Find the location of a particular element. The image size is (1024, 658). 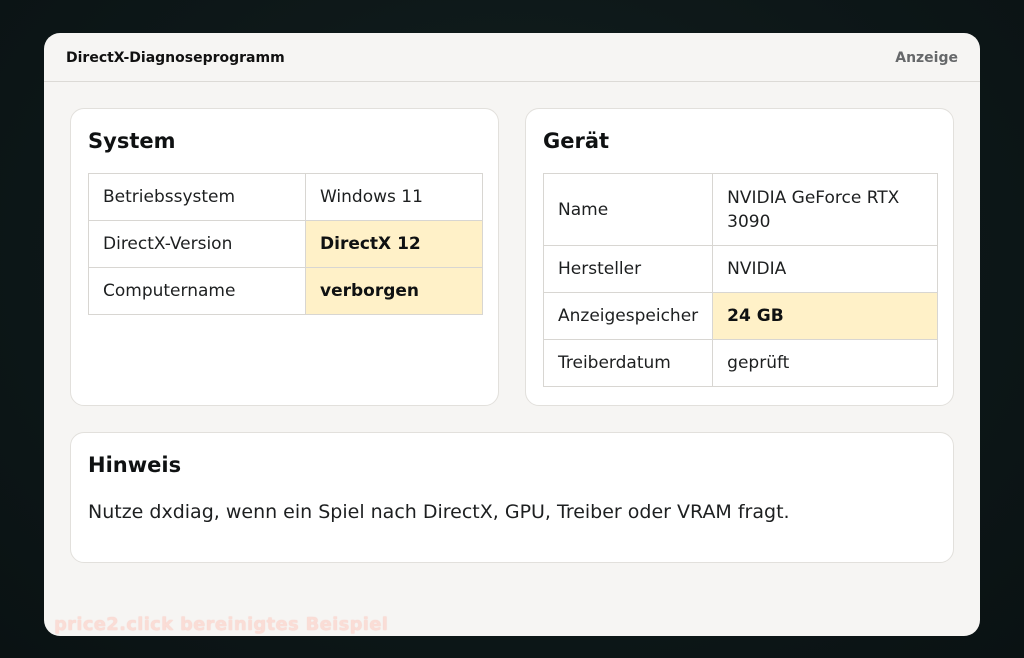

device-heading: Gerät is located at coordinates (576, 141).